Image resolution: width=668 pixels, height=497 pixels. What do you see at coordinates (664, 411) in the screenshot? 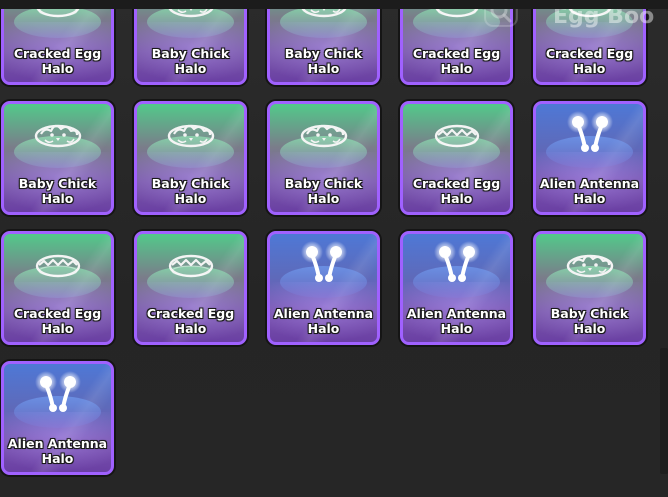
I see `scrollbar` at bounding box center [664, 411].